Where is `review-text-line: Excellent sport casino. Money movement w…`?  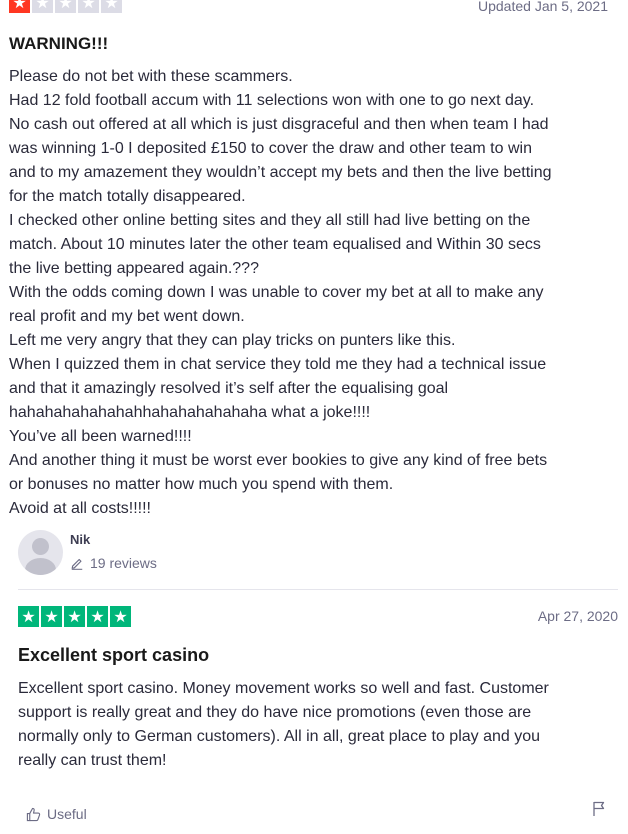
review-text-line: Excellent sport casino. Money movement w… is located at coordinates (283, 688).